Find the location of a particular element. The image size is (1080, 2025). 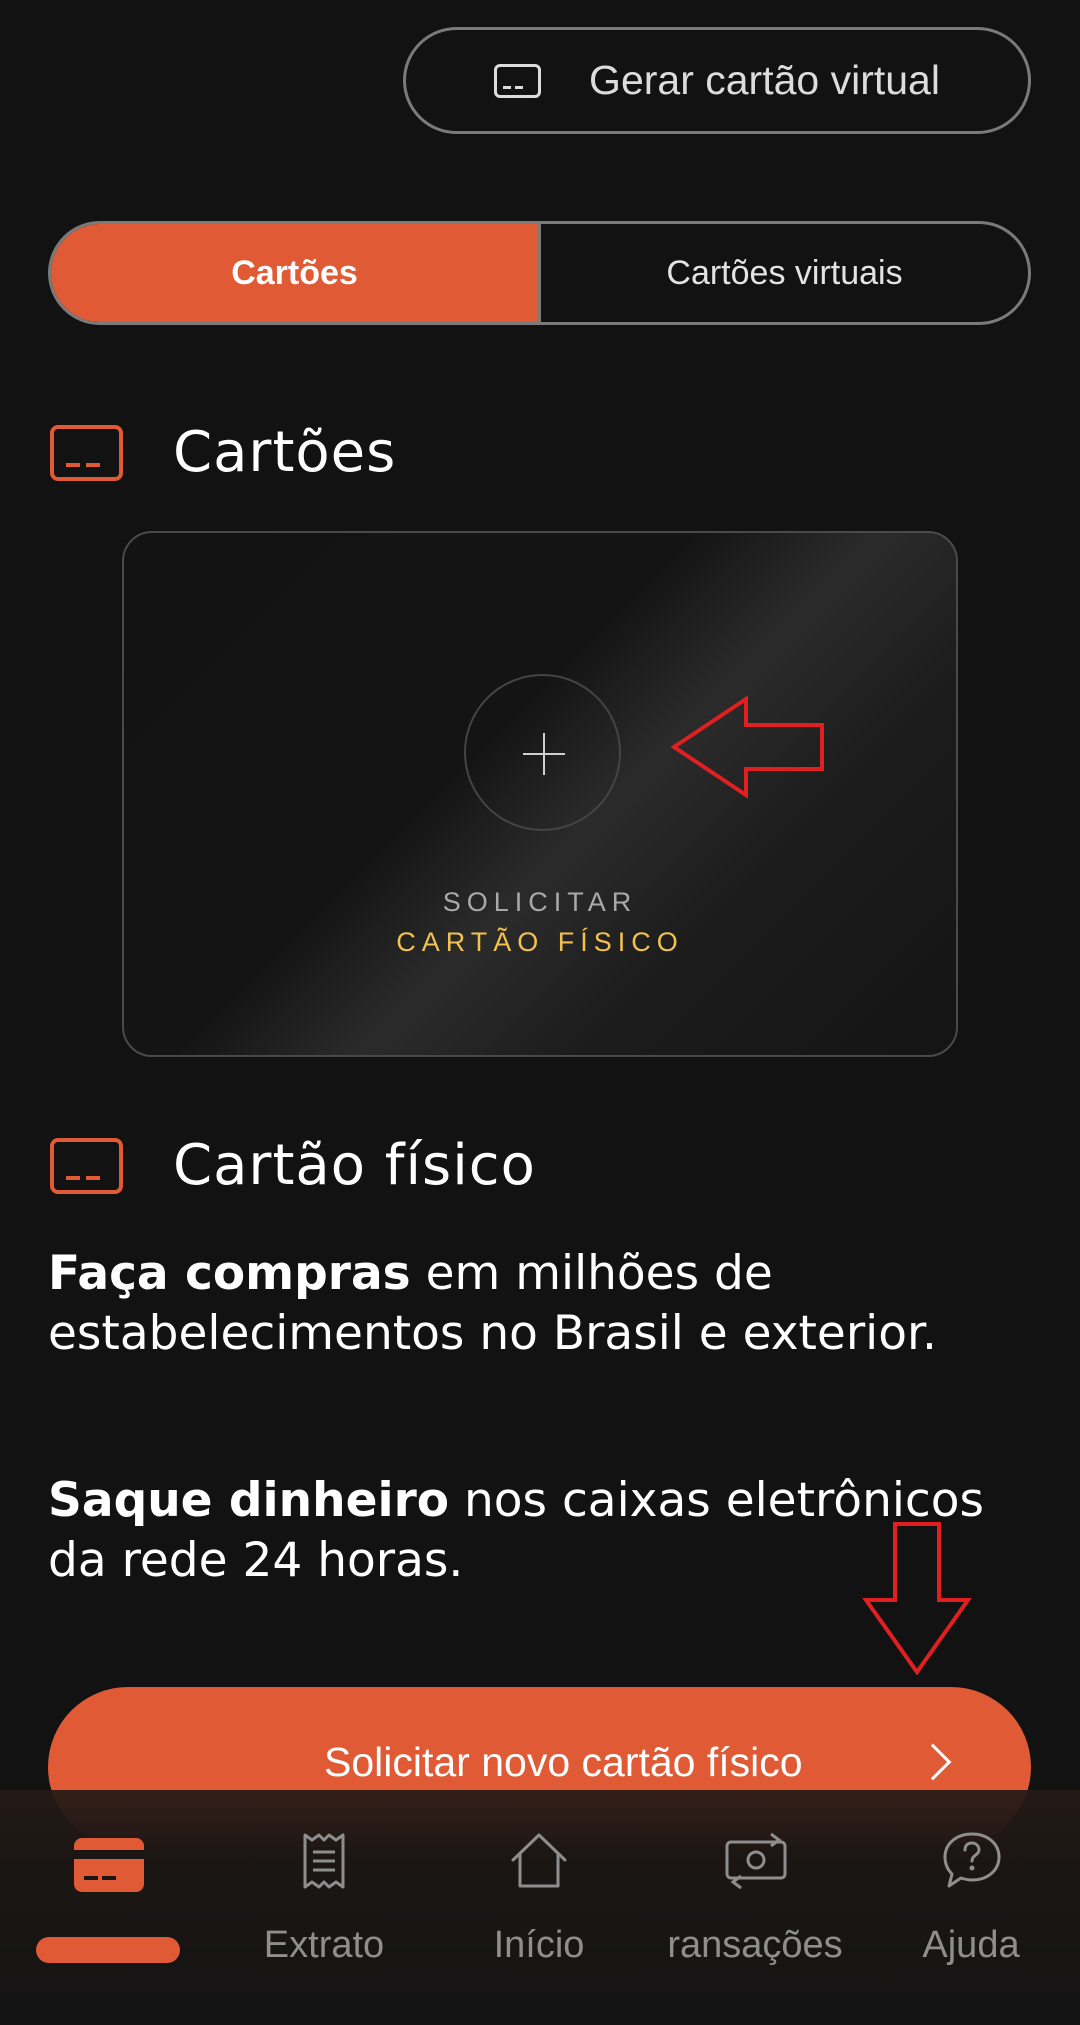

withdraw-bold: Saque dinheiro is located at coordinates (249, 1500).